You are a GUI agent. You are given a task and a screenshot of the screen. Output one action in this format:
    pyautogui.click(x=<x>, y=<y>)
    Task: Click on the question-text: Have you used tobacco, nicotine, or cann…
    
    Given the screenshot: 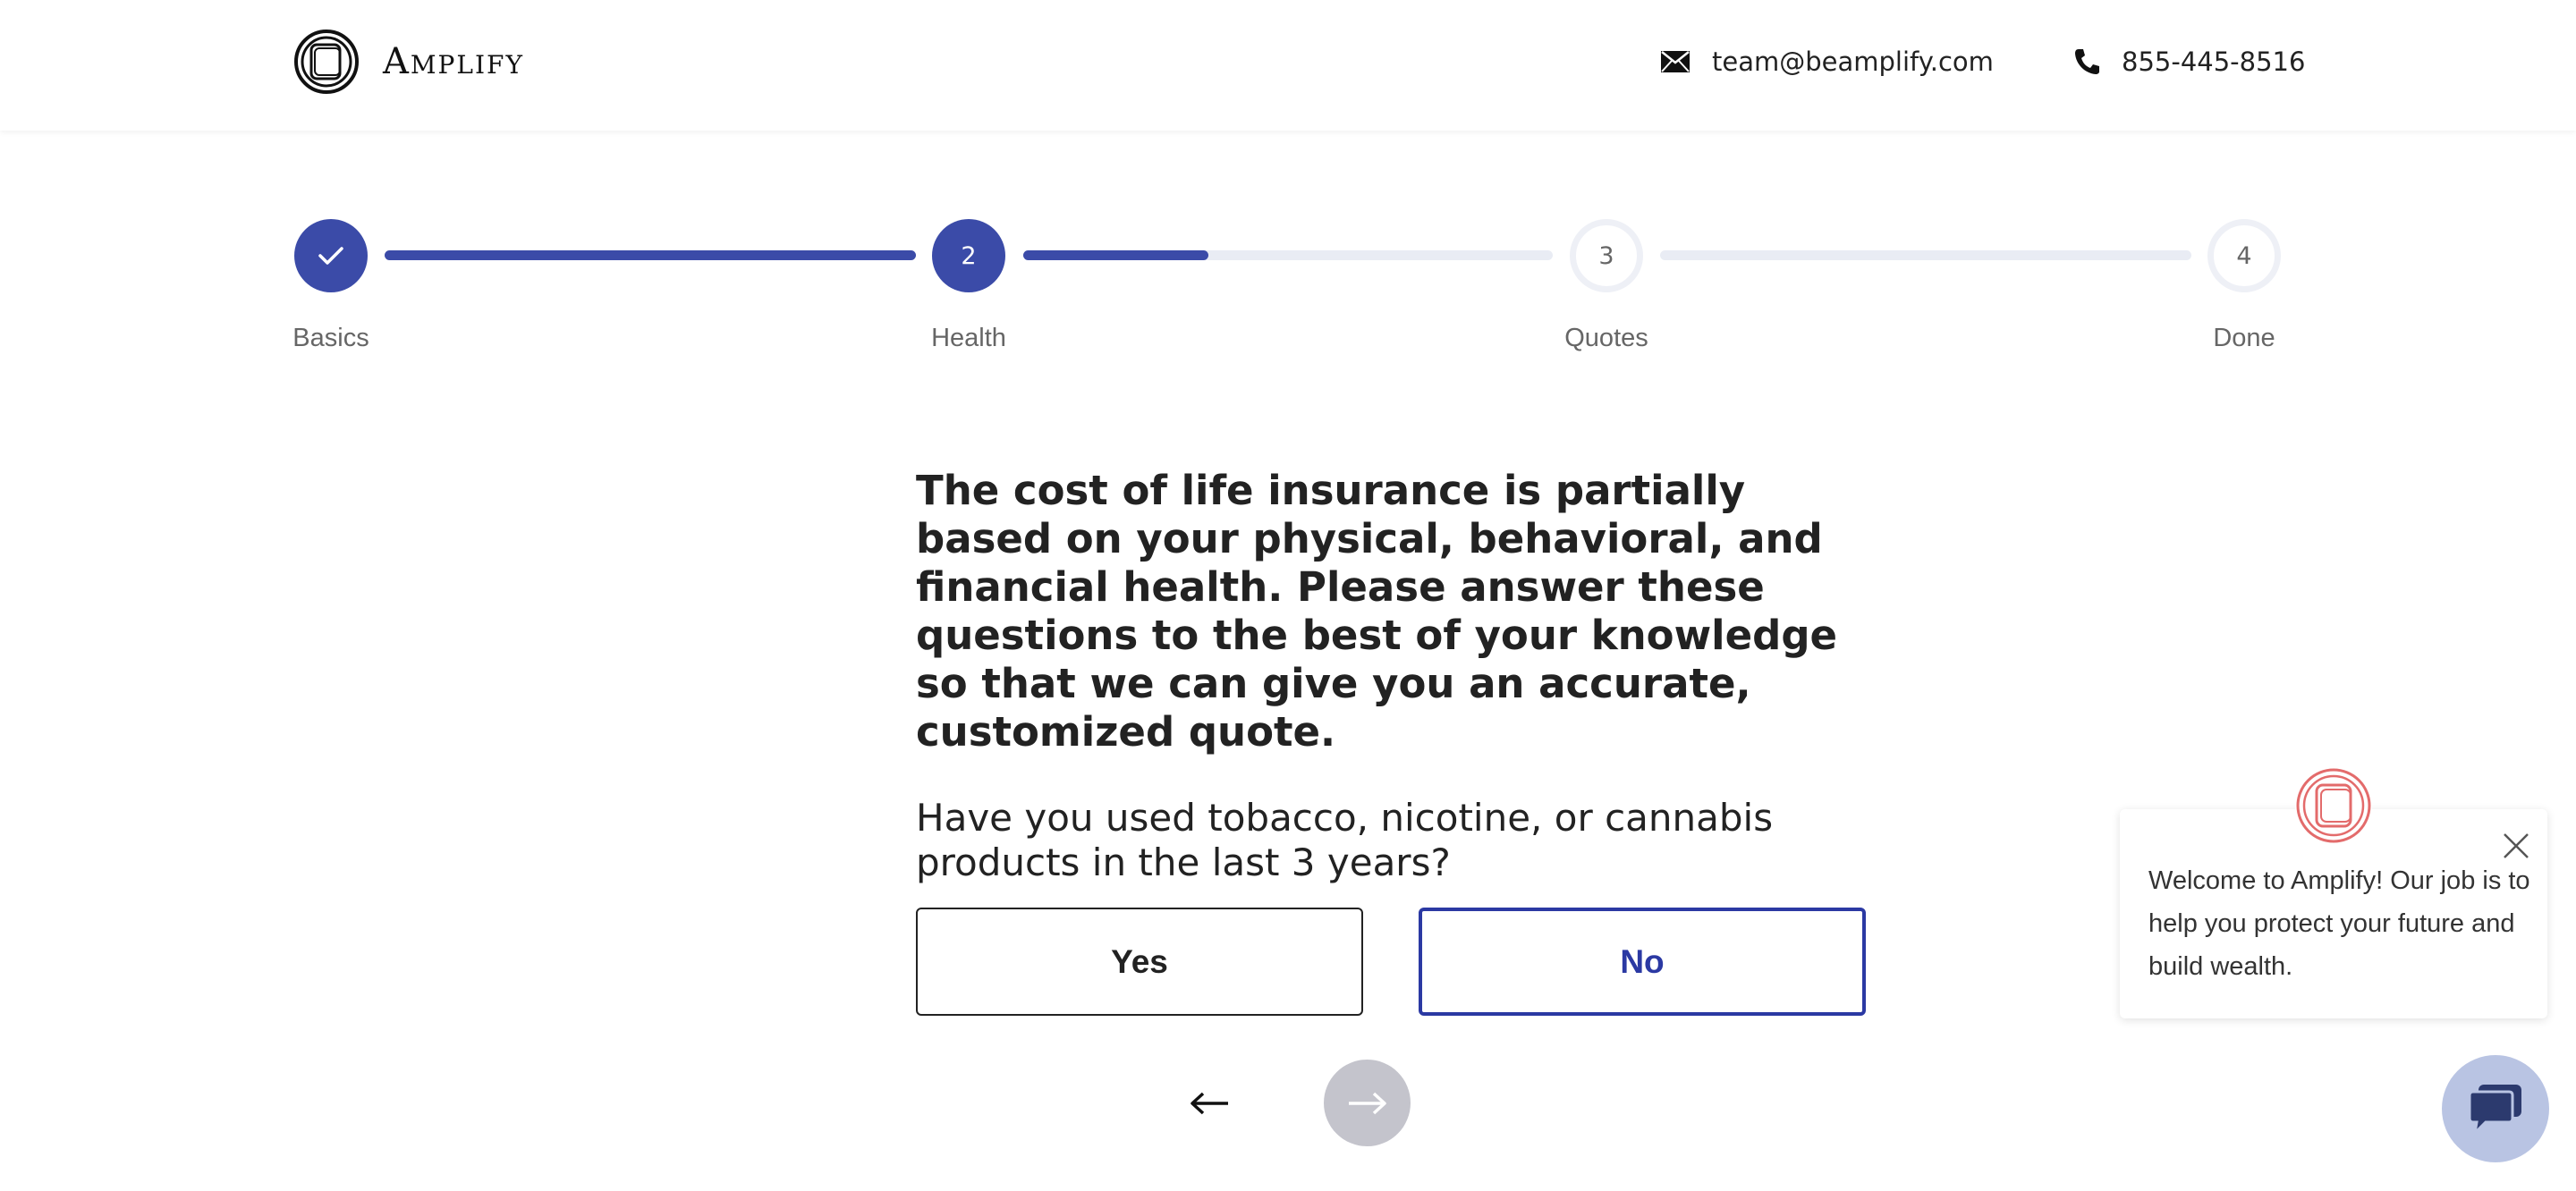 What is the action you would take?
    pyautogui.click(x=1345, y=840)
    